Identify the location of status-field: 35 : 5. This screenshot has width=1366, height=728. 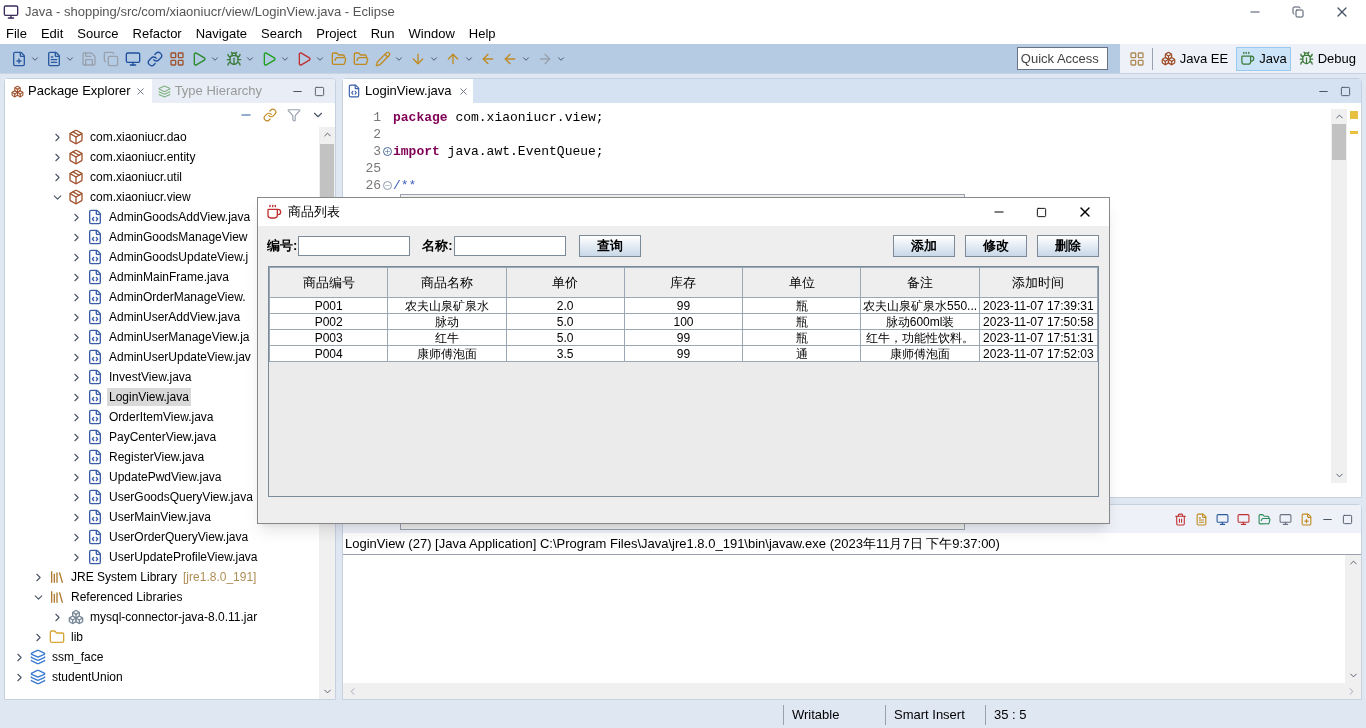
(1030, 715).